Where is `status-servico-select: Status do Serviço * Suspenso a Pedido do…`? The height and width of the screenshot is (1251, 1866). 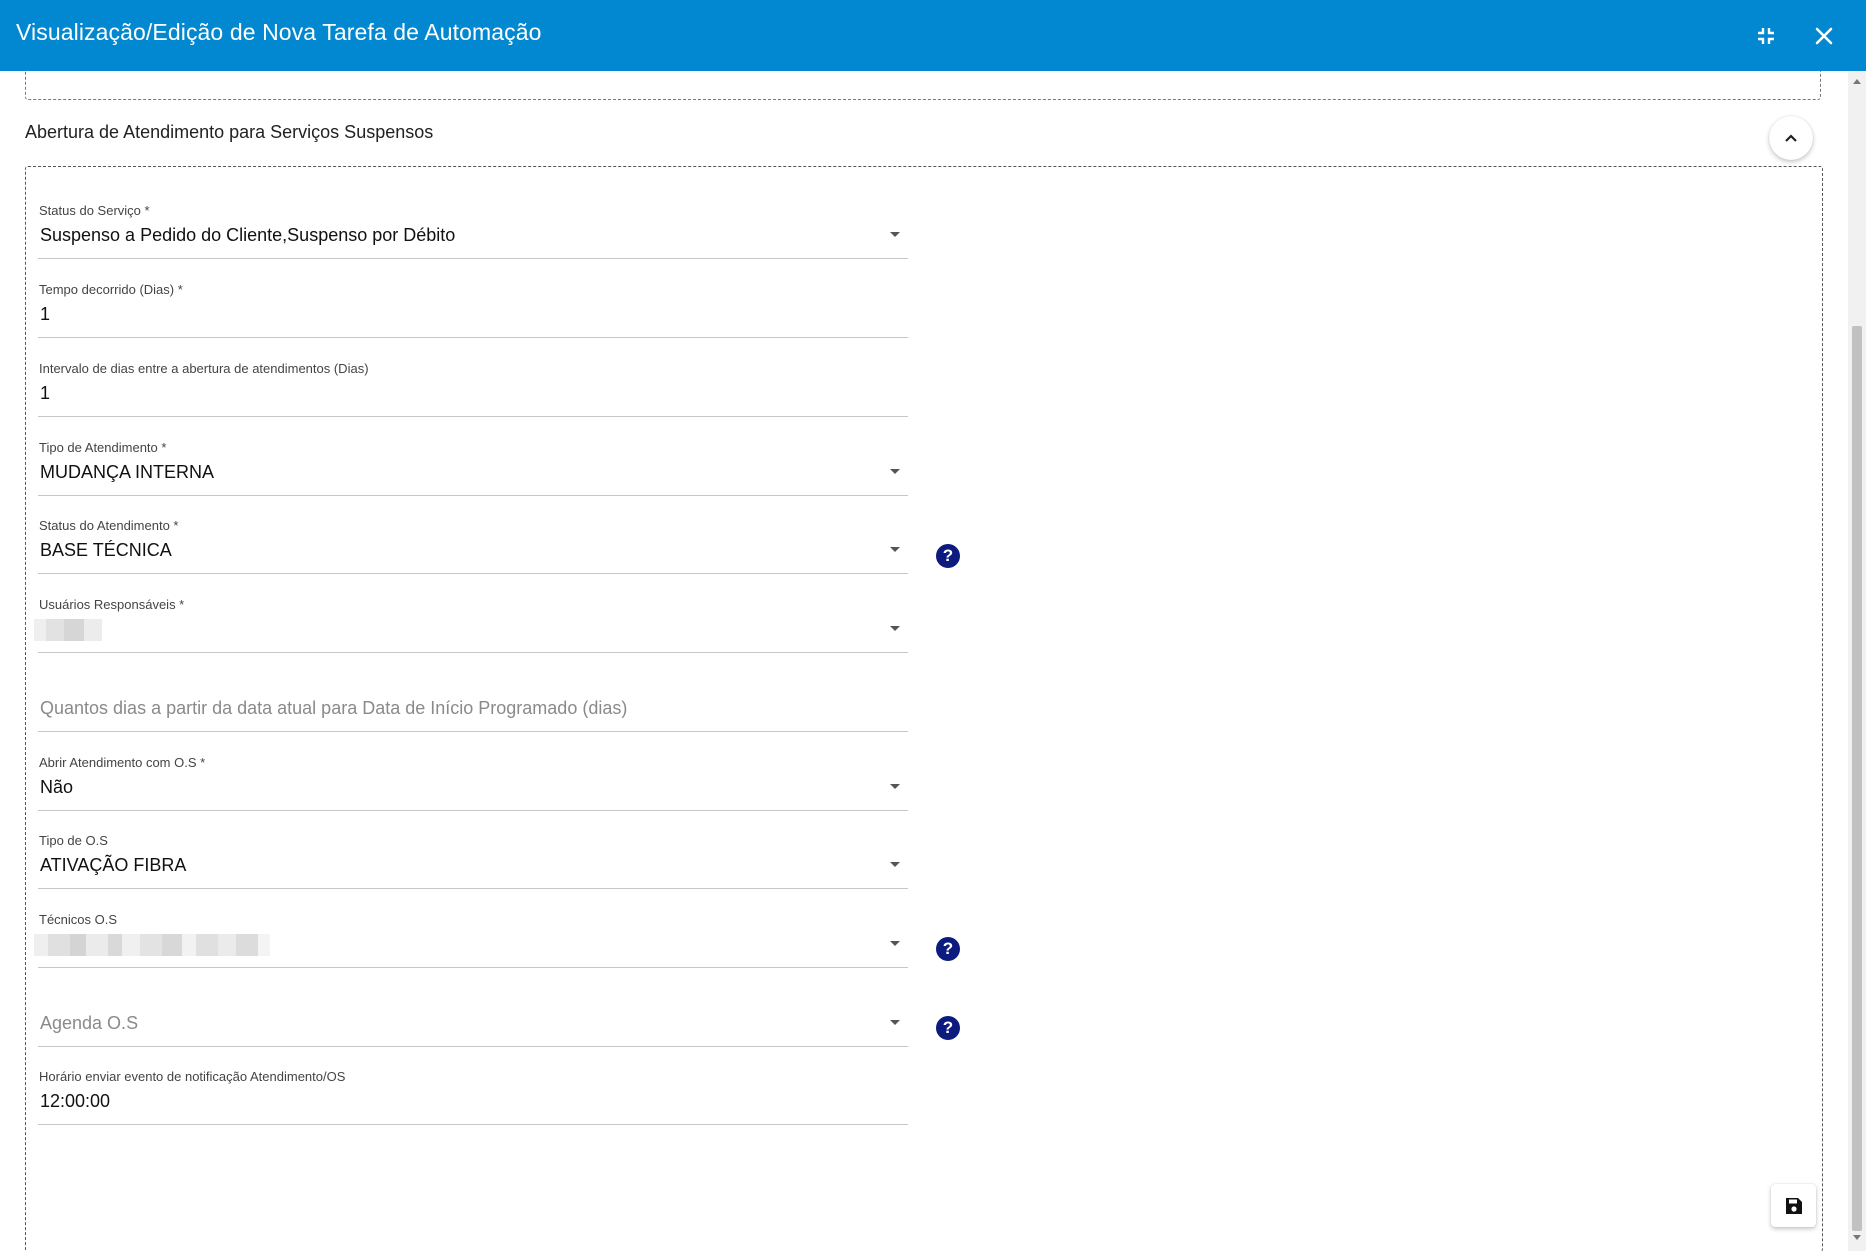
status-servico-select: Status do Serviço * Suspenso a Pedido do… is located at coordinates (473, 227).